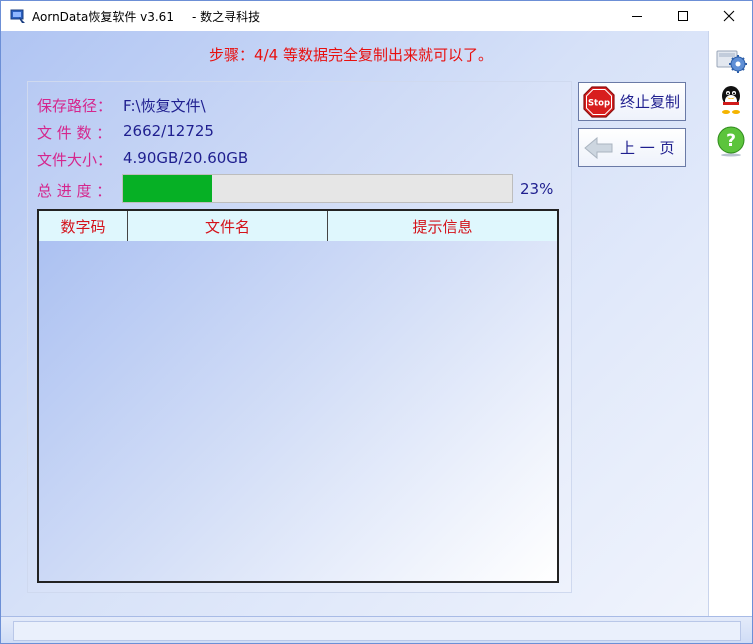 The height and width of the screenshot is (644, 753). I want to click on status-bar, so click(376, 629).